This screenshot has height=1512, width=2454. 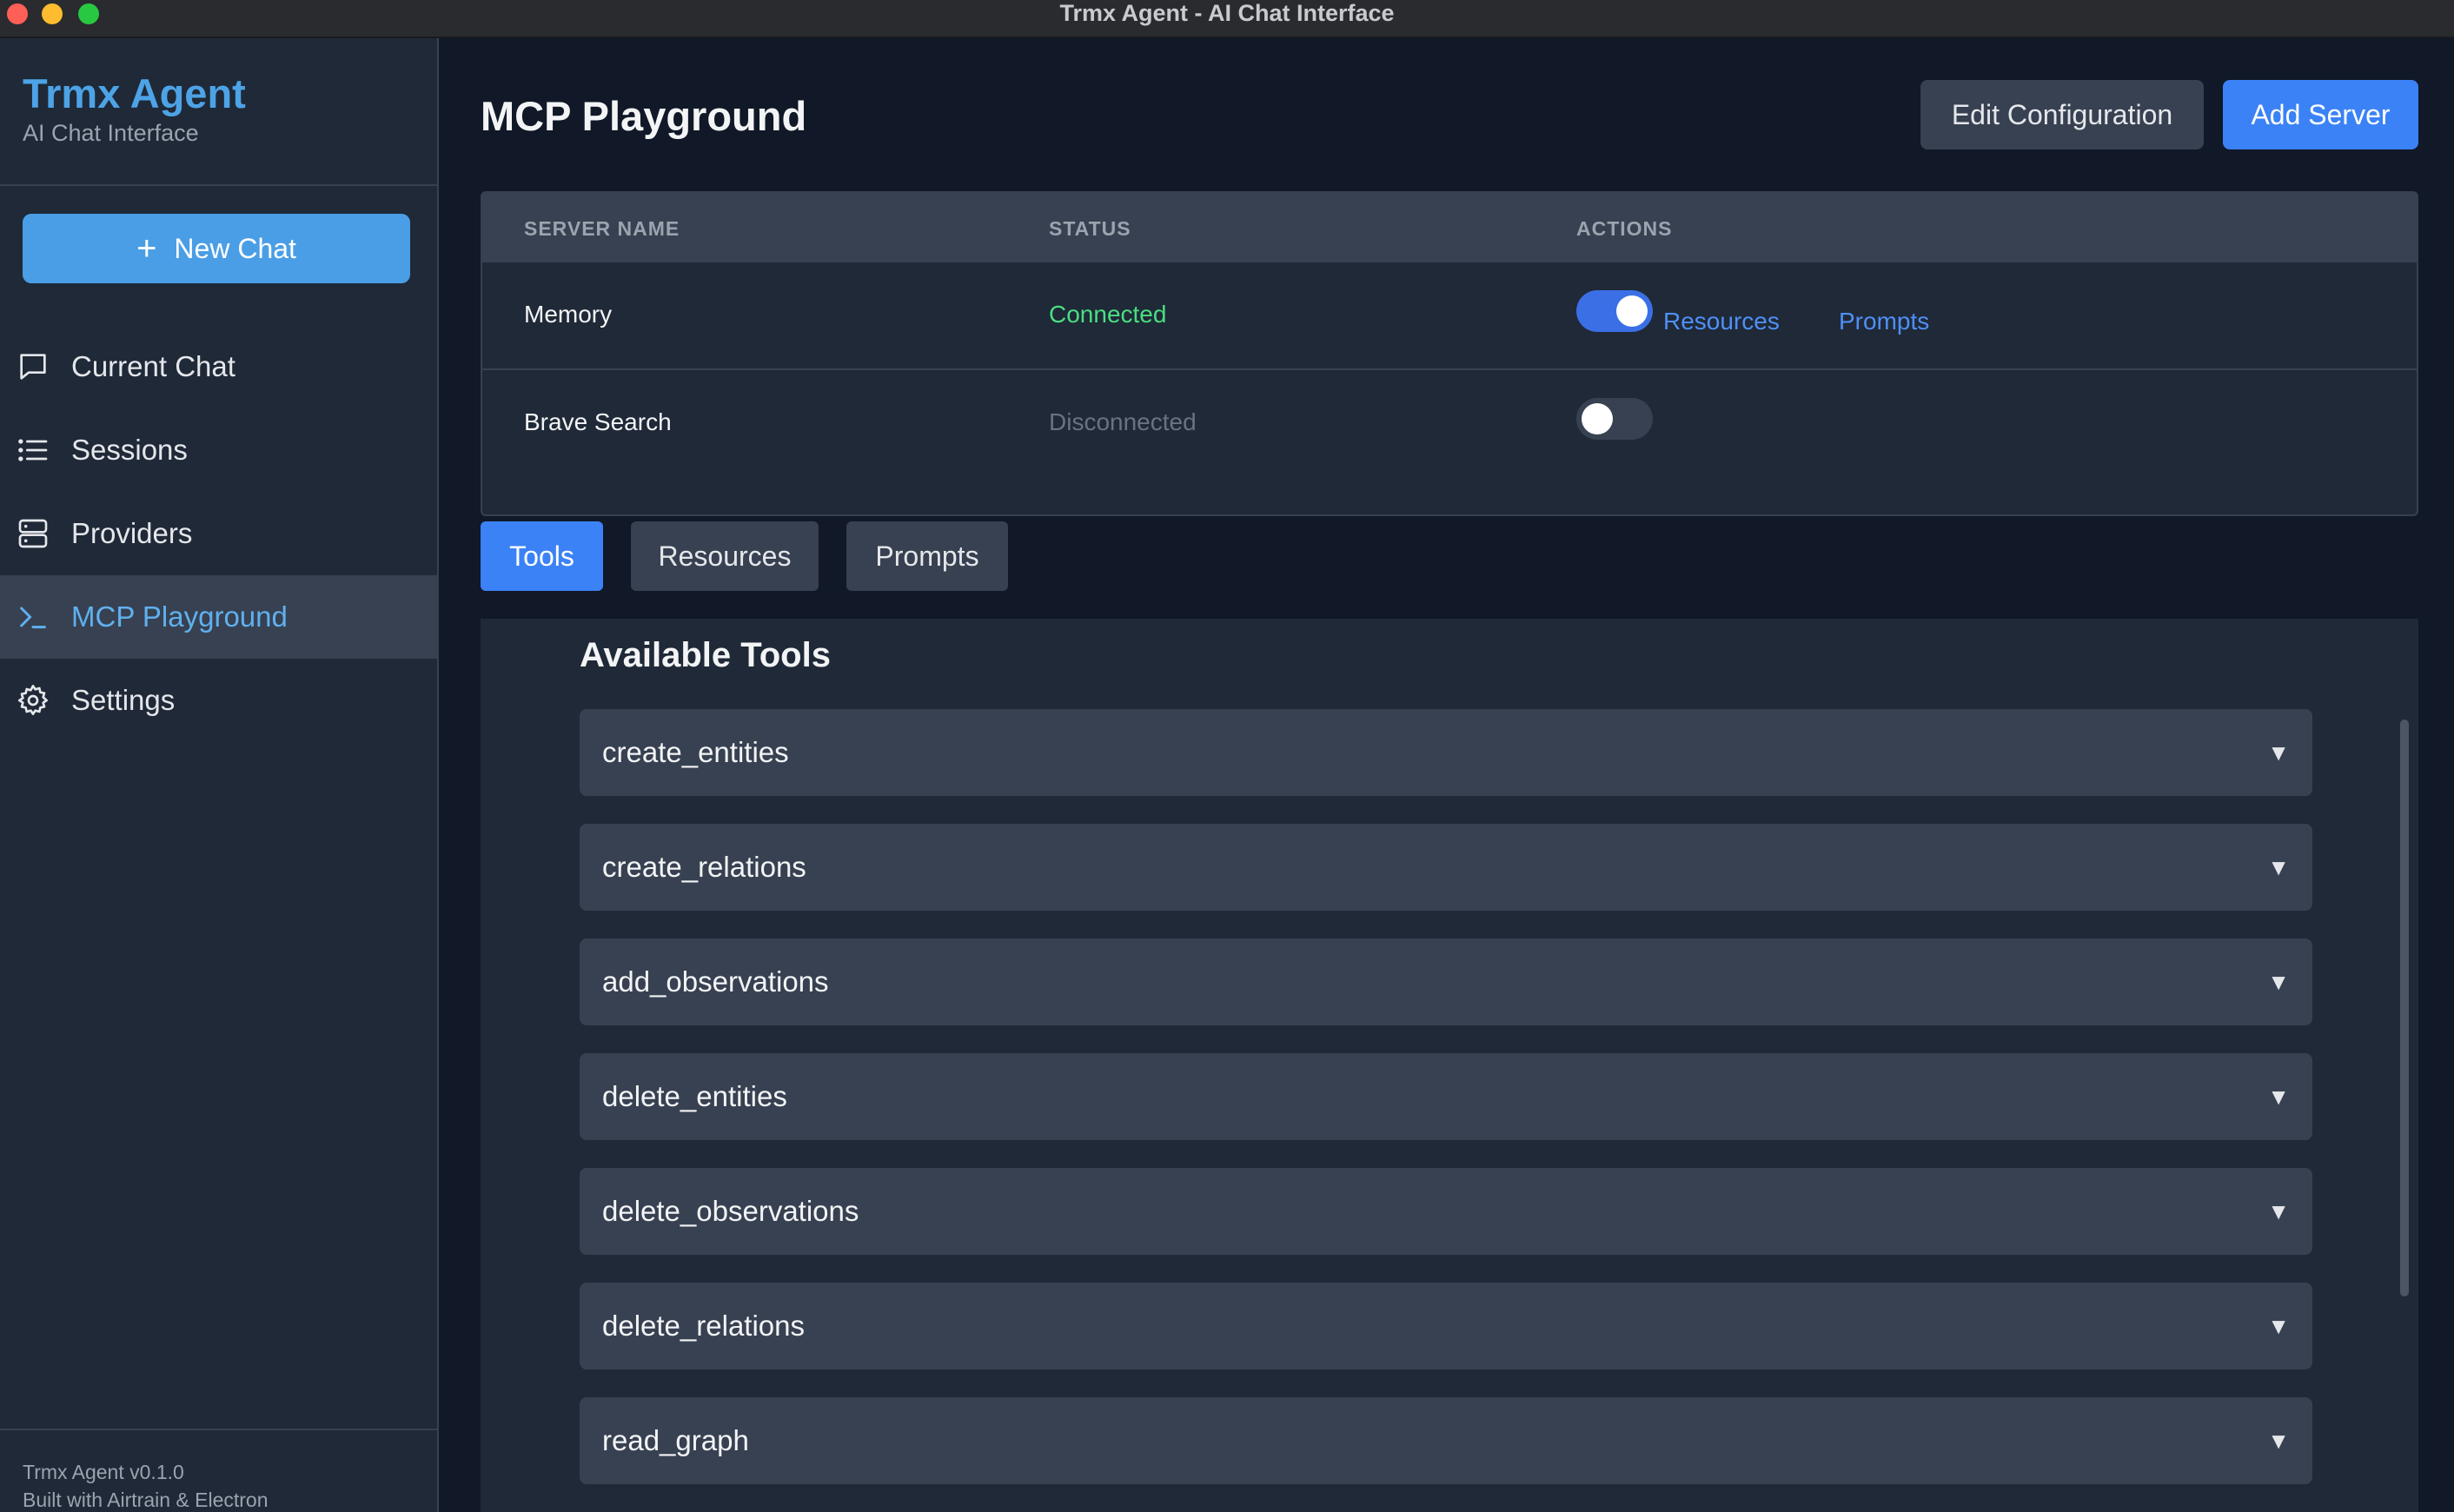 What do you see at coordinates (1446, 1211) in the screenshot?
I see `tool-item-delete-observations: delete_observations ▼` at bounding box center [1446, 1211].